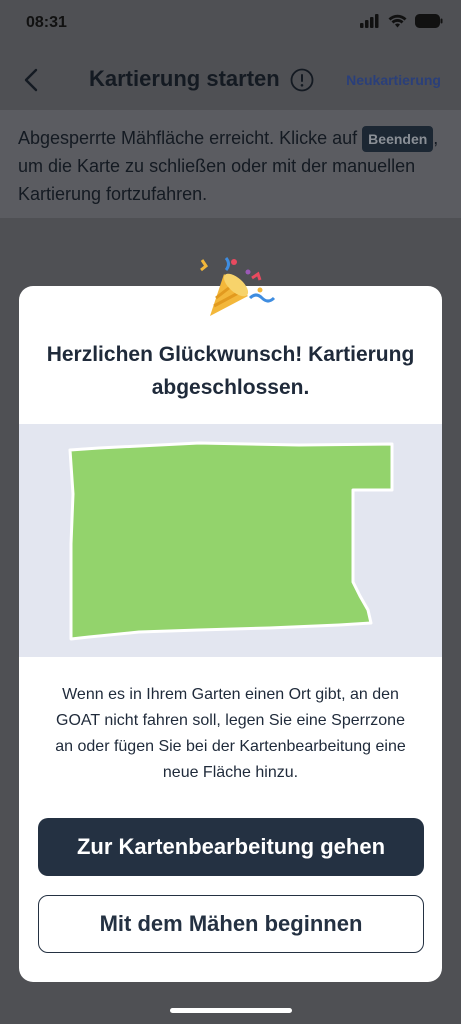  I want to click on status-time: 08:31, so click(46, 22).